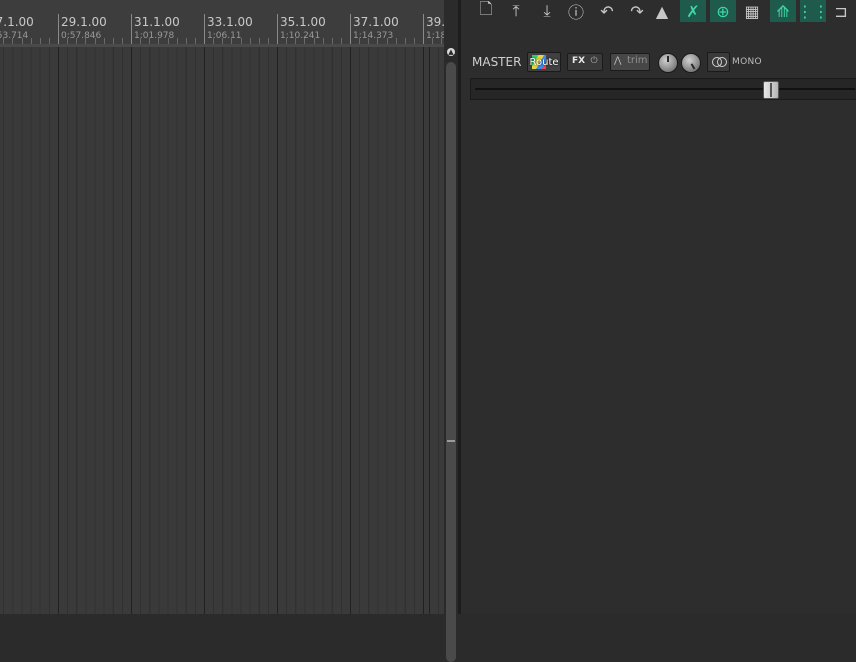 This screenshot has width=856, height=662. I want to click on loop-icon: ⊐, so click(841, 11).